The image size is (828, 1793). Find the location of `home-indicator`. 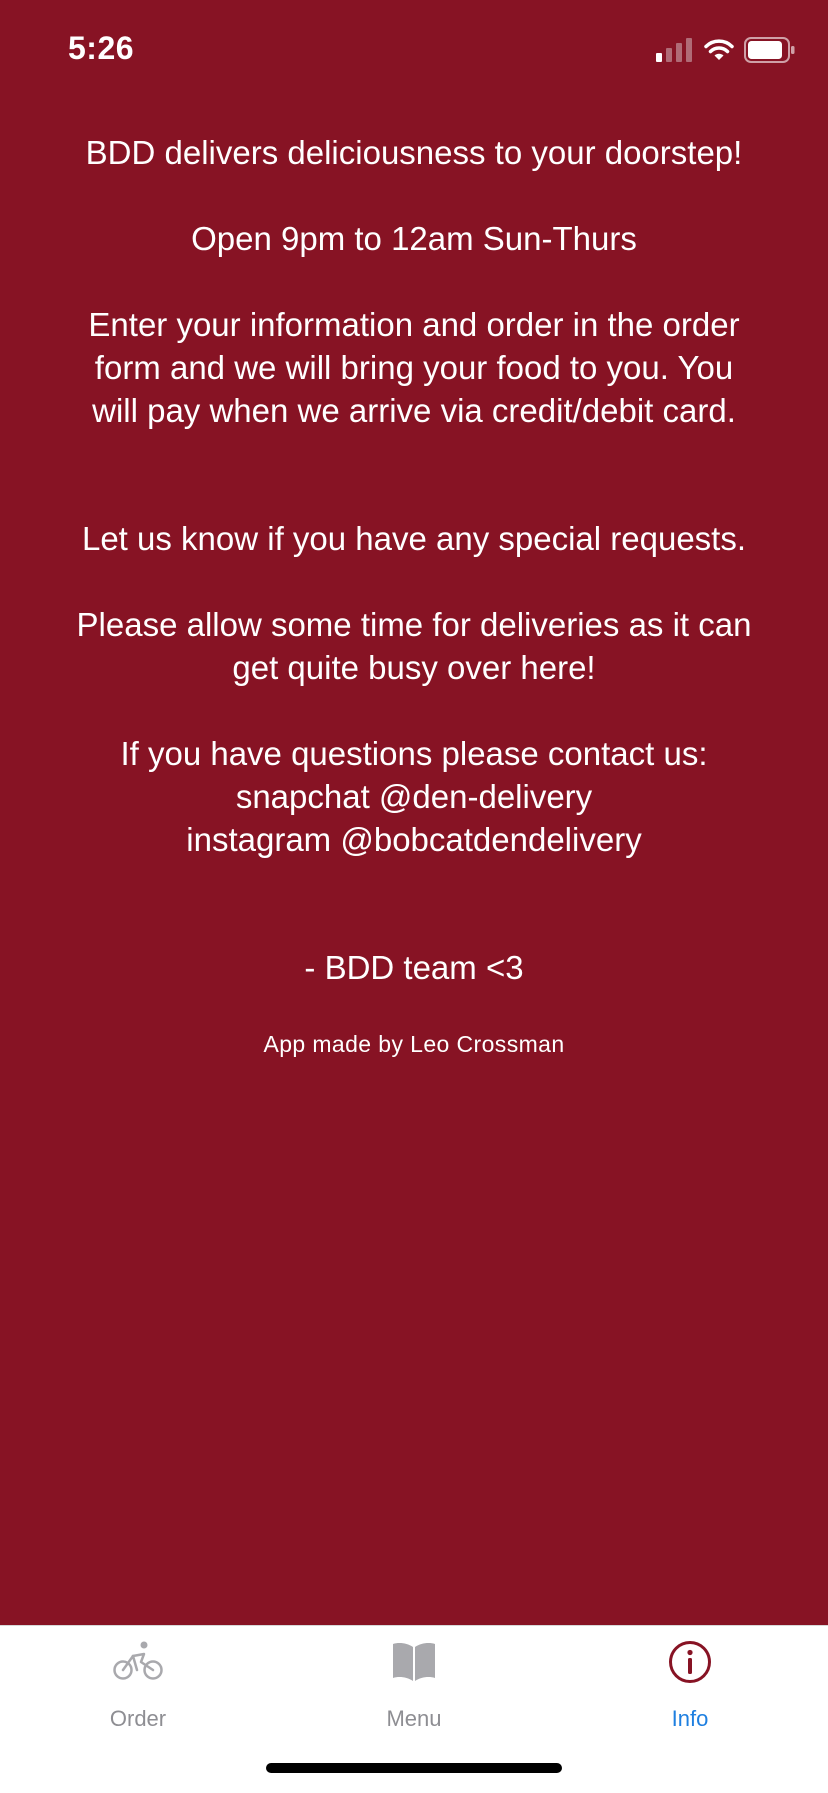

home-indicator is located at coordinates (414, 1768).